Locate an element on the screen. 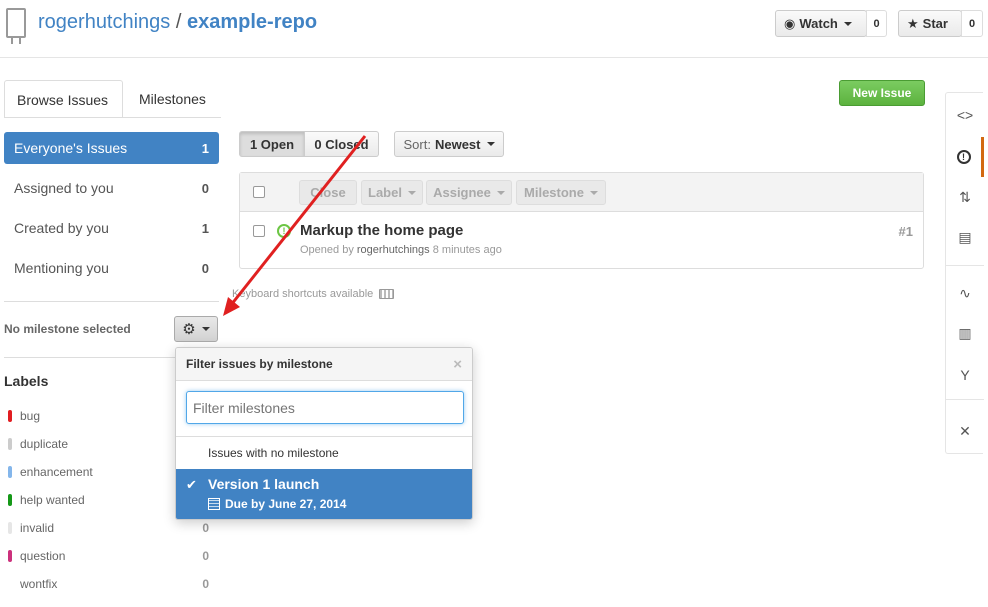 The width and height of the screenshot is (988, 607). milestone-option-none: Issues with no milestone is located at coordinates (324, 452).